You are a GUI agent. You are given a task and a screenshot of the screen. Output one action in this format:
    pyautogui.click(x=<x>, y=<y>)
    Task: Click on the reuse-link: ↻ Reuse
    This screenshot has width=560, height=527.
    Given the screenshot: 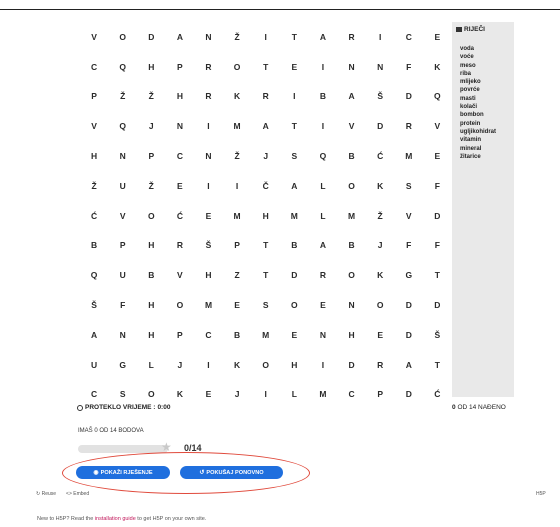 What is the action you would take?
    pyautogui.click(x=46, y=494)
    